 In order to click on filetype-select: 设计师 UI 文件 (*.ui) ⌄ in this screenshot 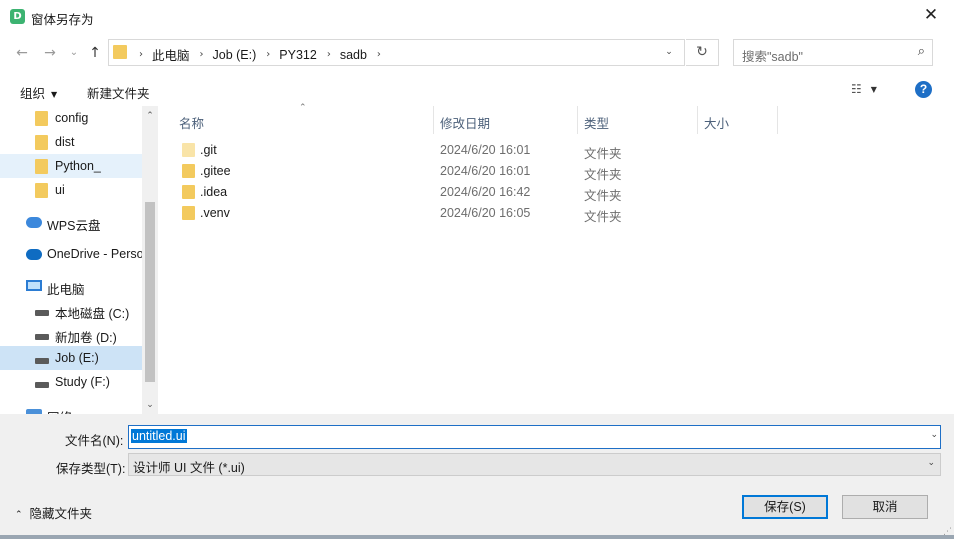, I will do `click(534, 464)`.